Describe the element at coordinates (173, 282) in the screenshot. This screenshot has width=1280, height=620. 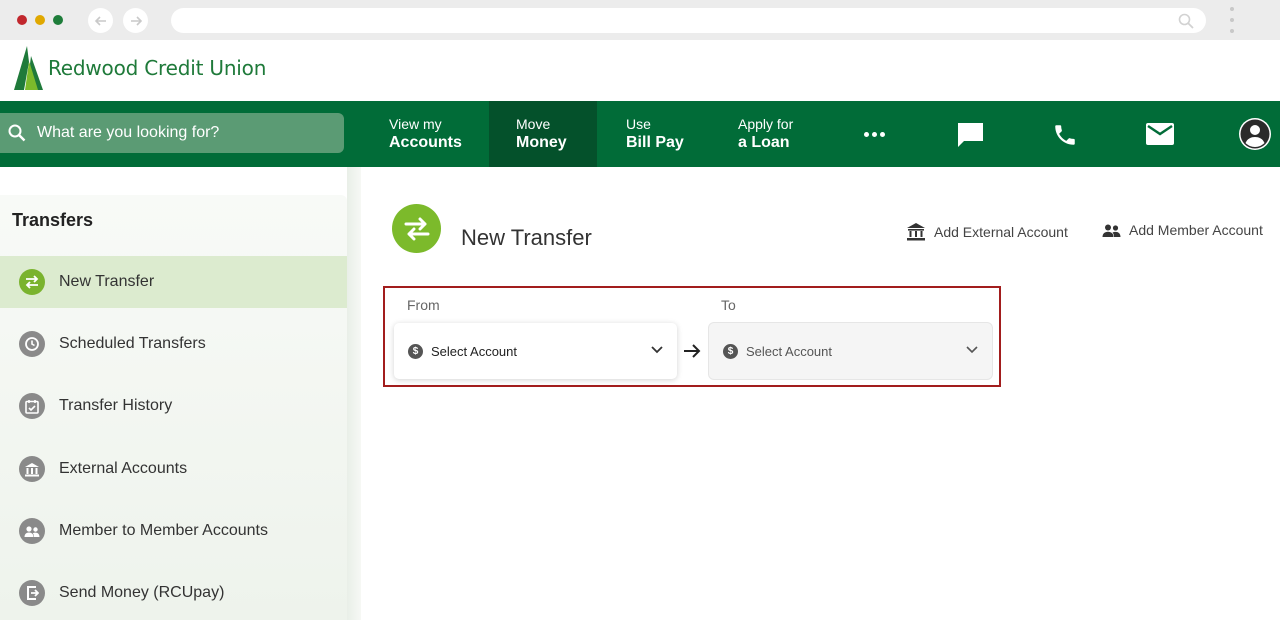
I see `sidebar-item-new-transfer: New Transfer` at that location.